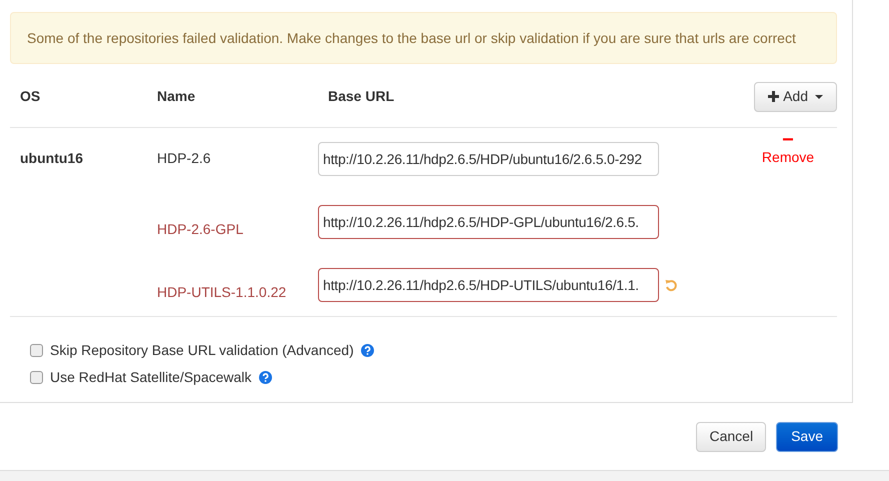  Describe the element at coordinates (671, 285) in the screenshot. I see `undo-icon` at that location.